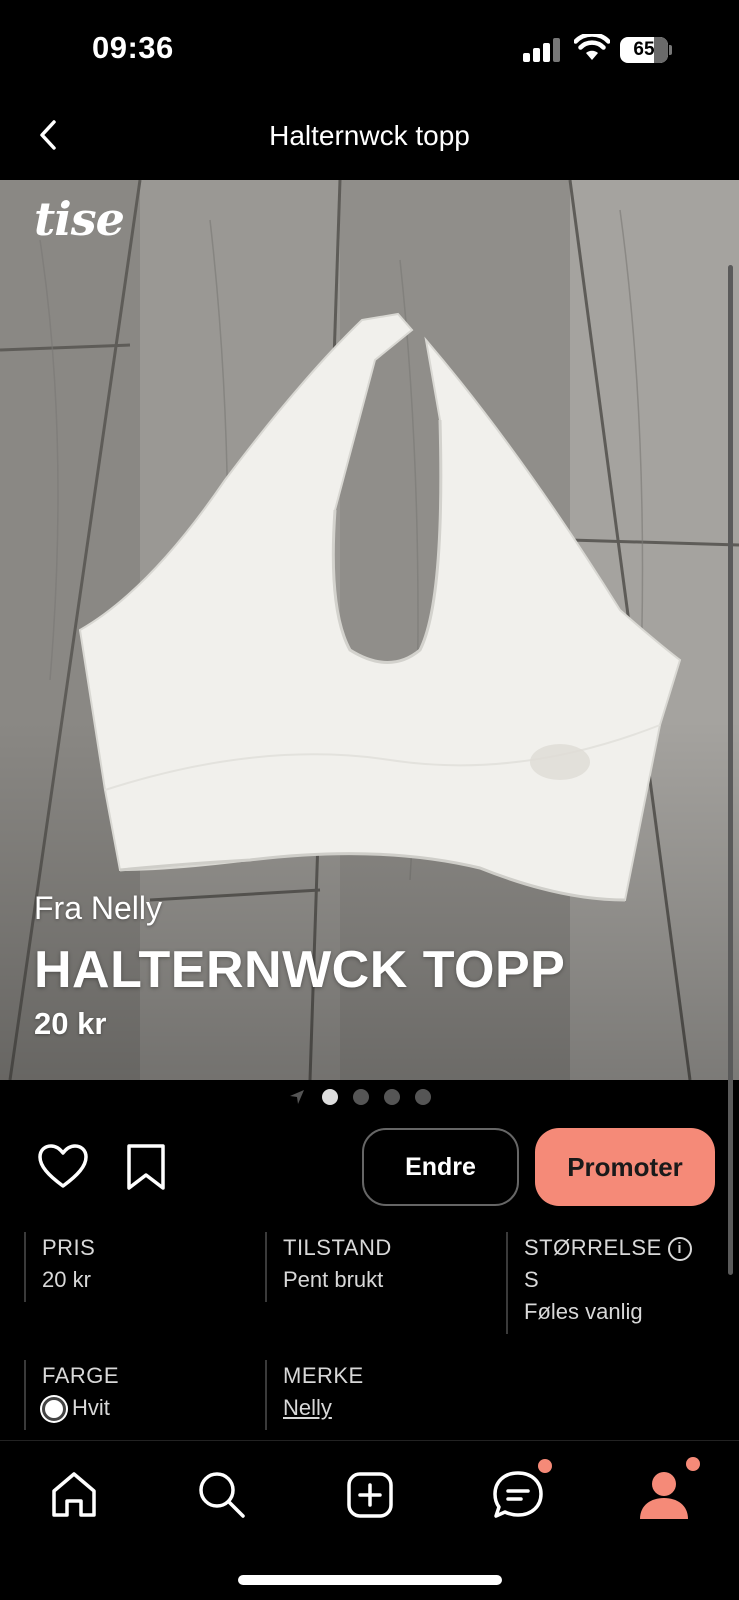  Describe the element at coordinates (625, 1167) in the screenshot. I see `promote-button: Promoter` at that location.